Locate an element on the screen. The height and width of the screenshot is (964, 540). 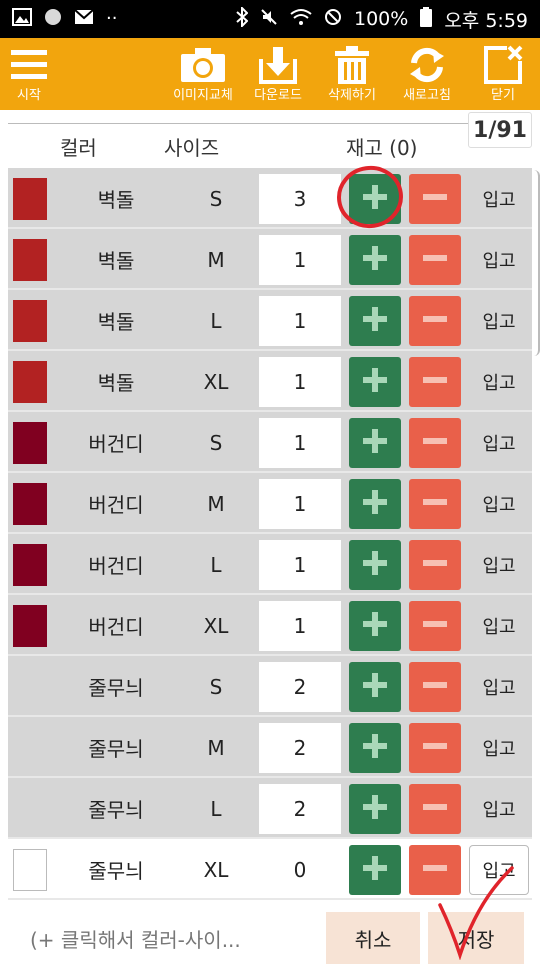
image-replace-button: 이미지교체 is located at coordinates (203, 74).